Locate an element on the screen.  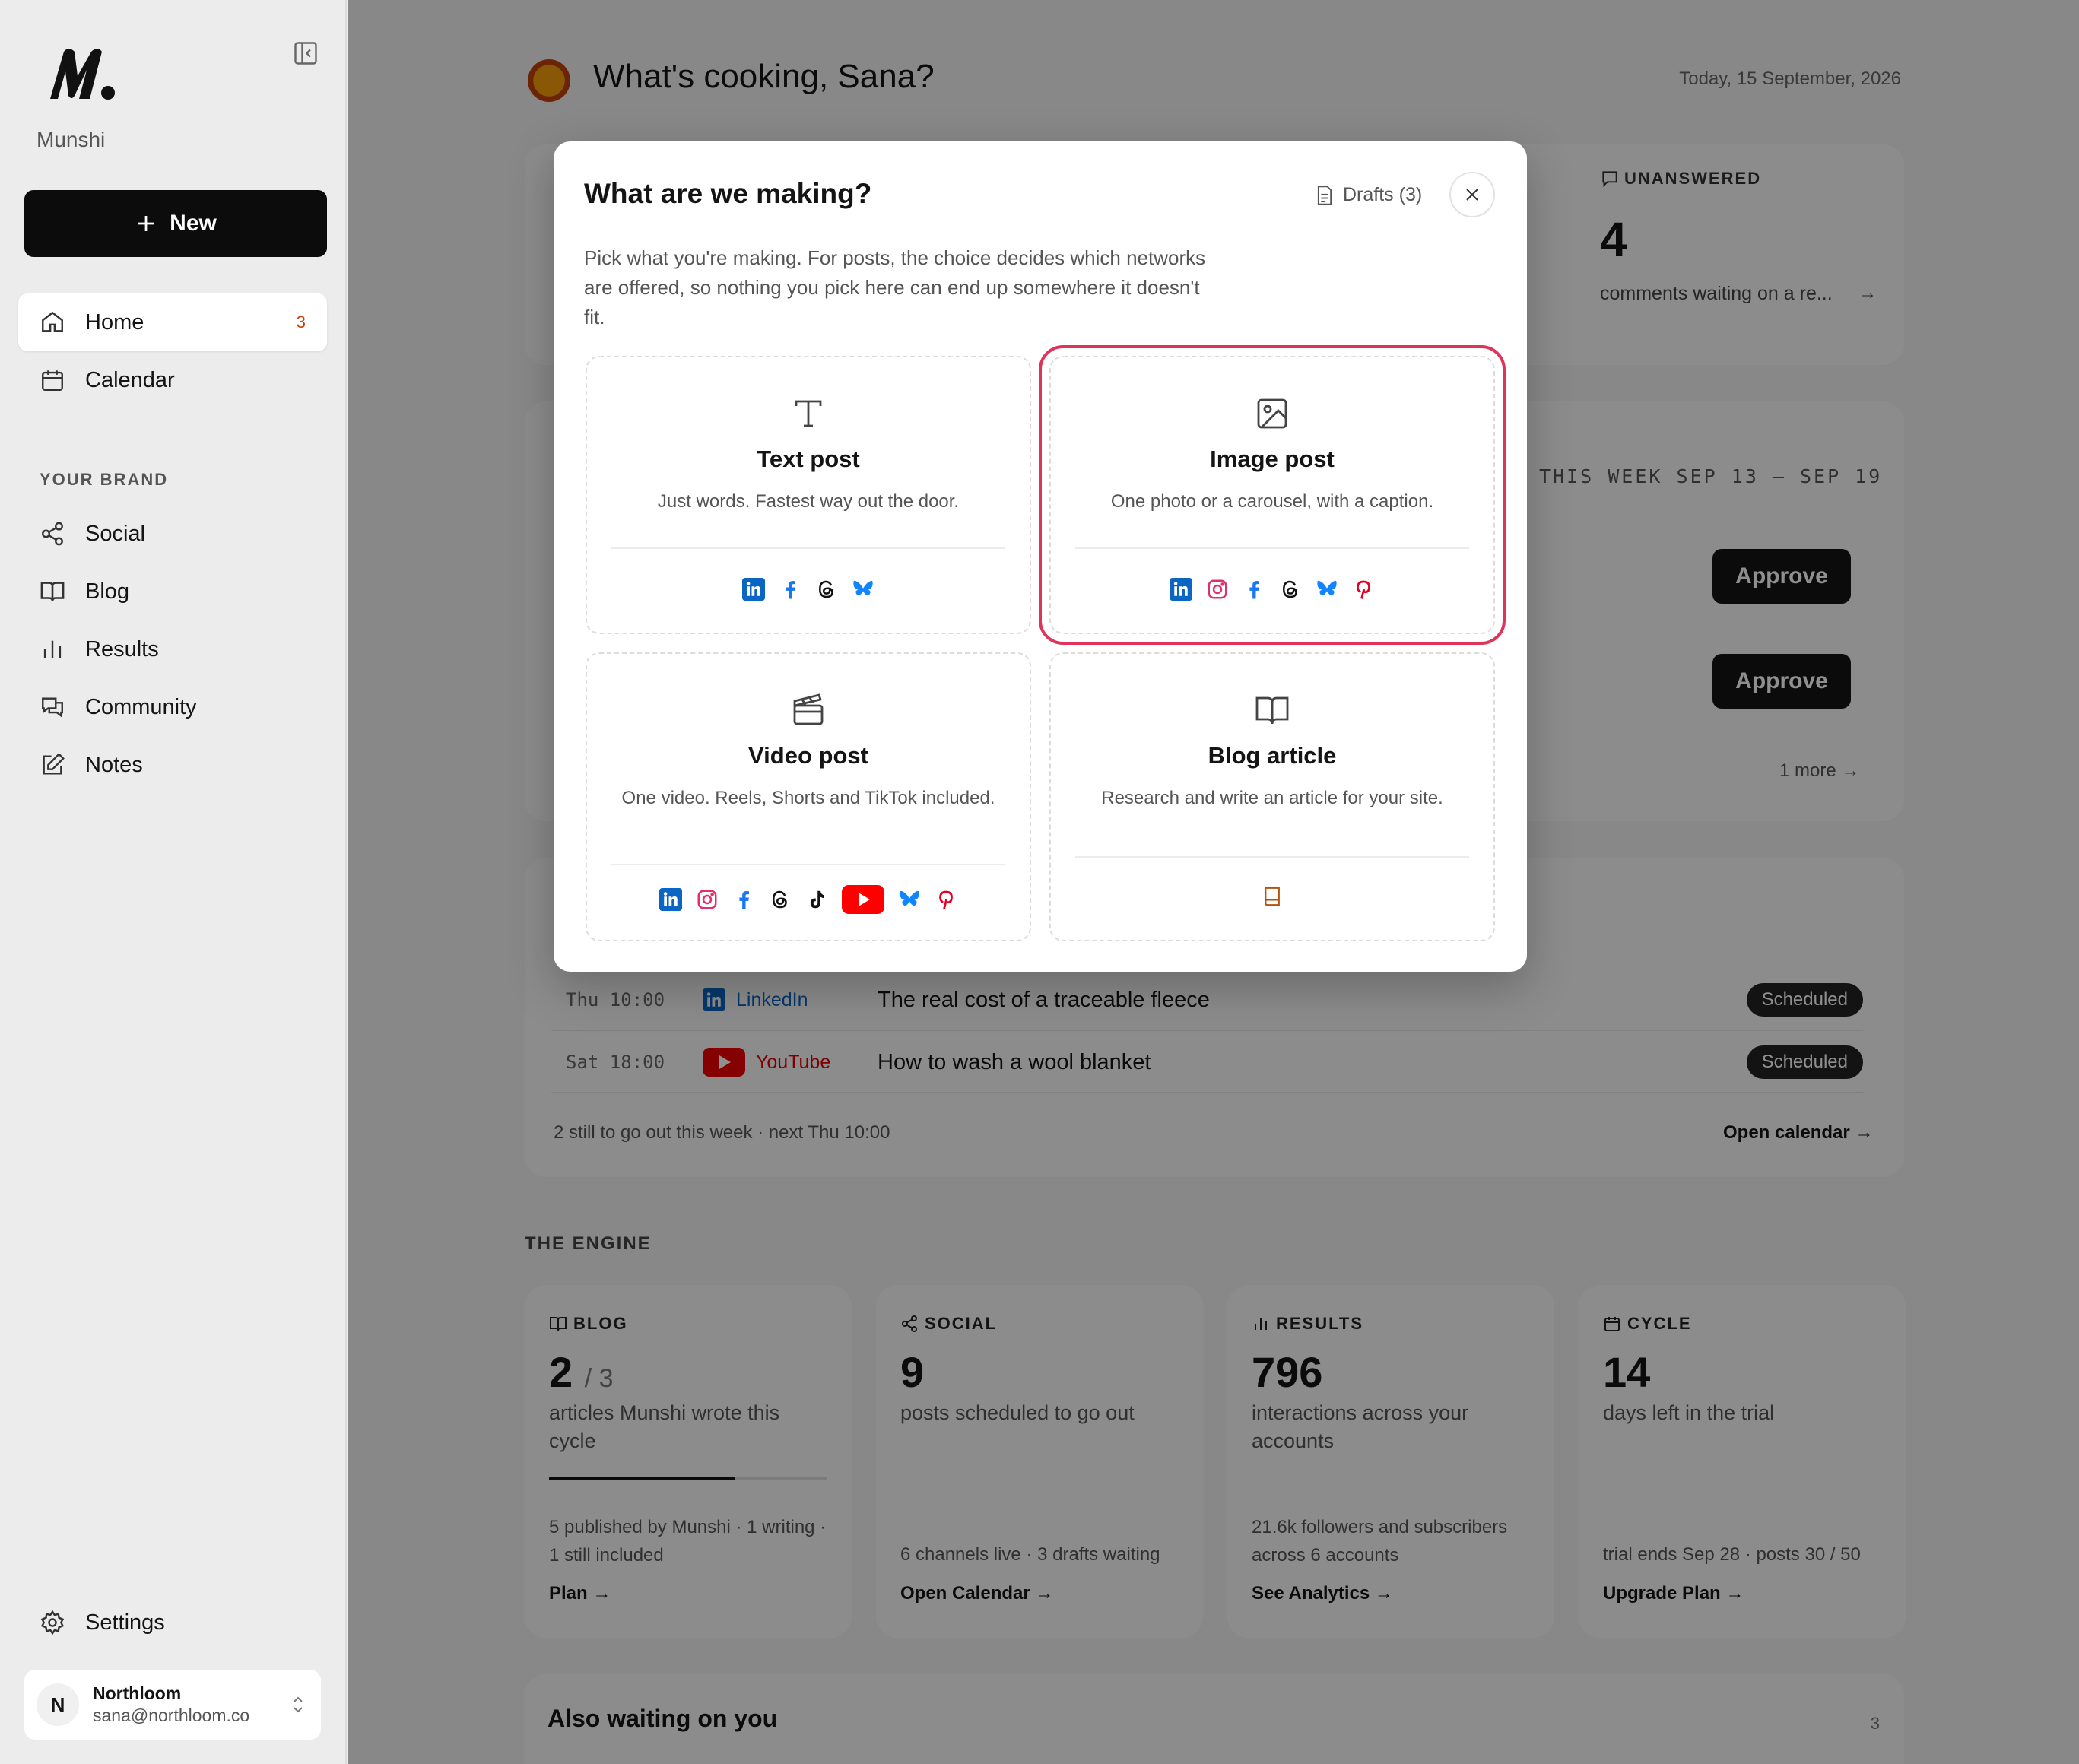
option-title: Text post is located at coordinates (808, 459).